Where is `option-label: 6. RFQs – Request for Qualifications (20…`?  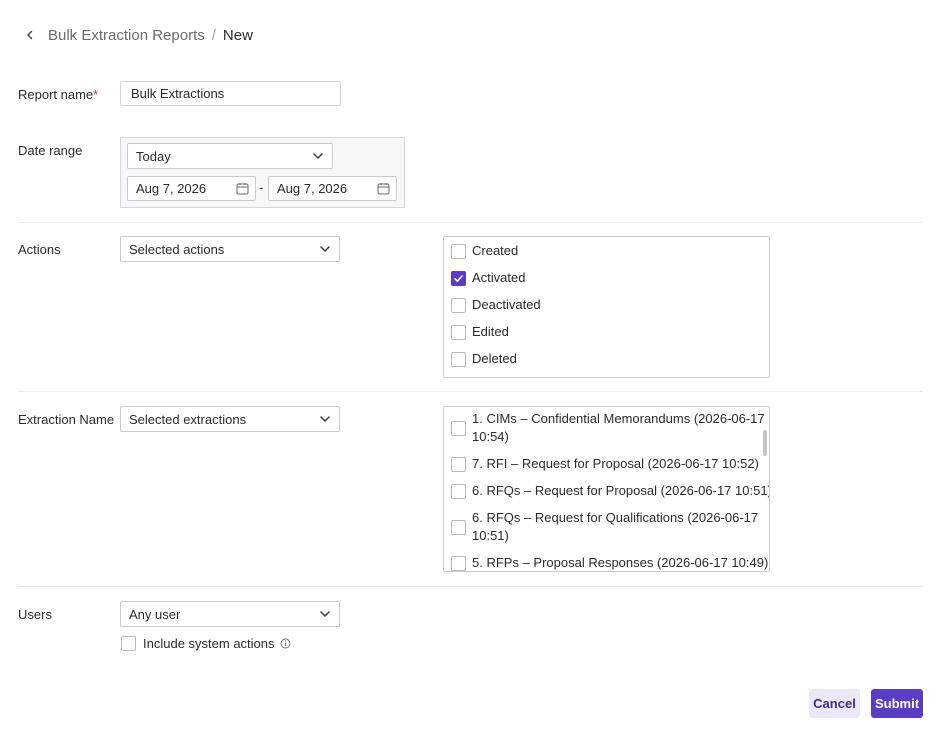
option-label: 6. RFQs – Request for Qualifications (20… is located at coordinates (615, 527).